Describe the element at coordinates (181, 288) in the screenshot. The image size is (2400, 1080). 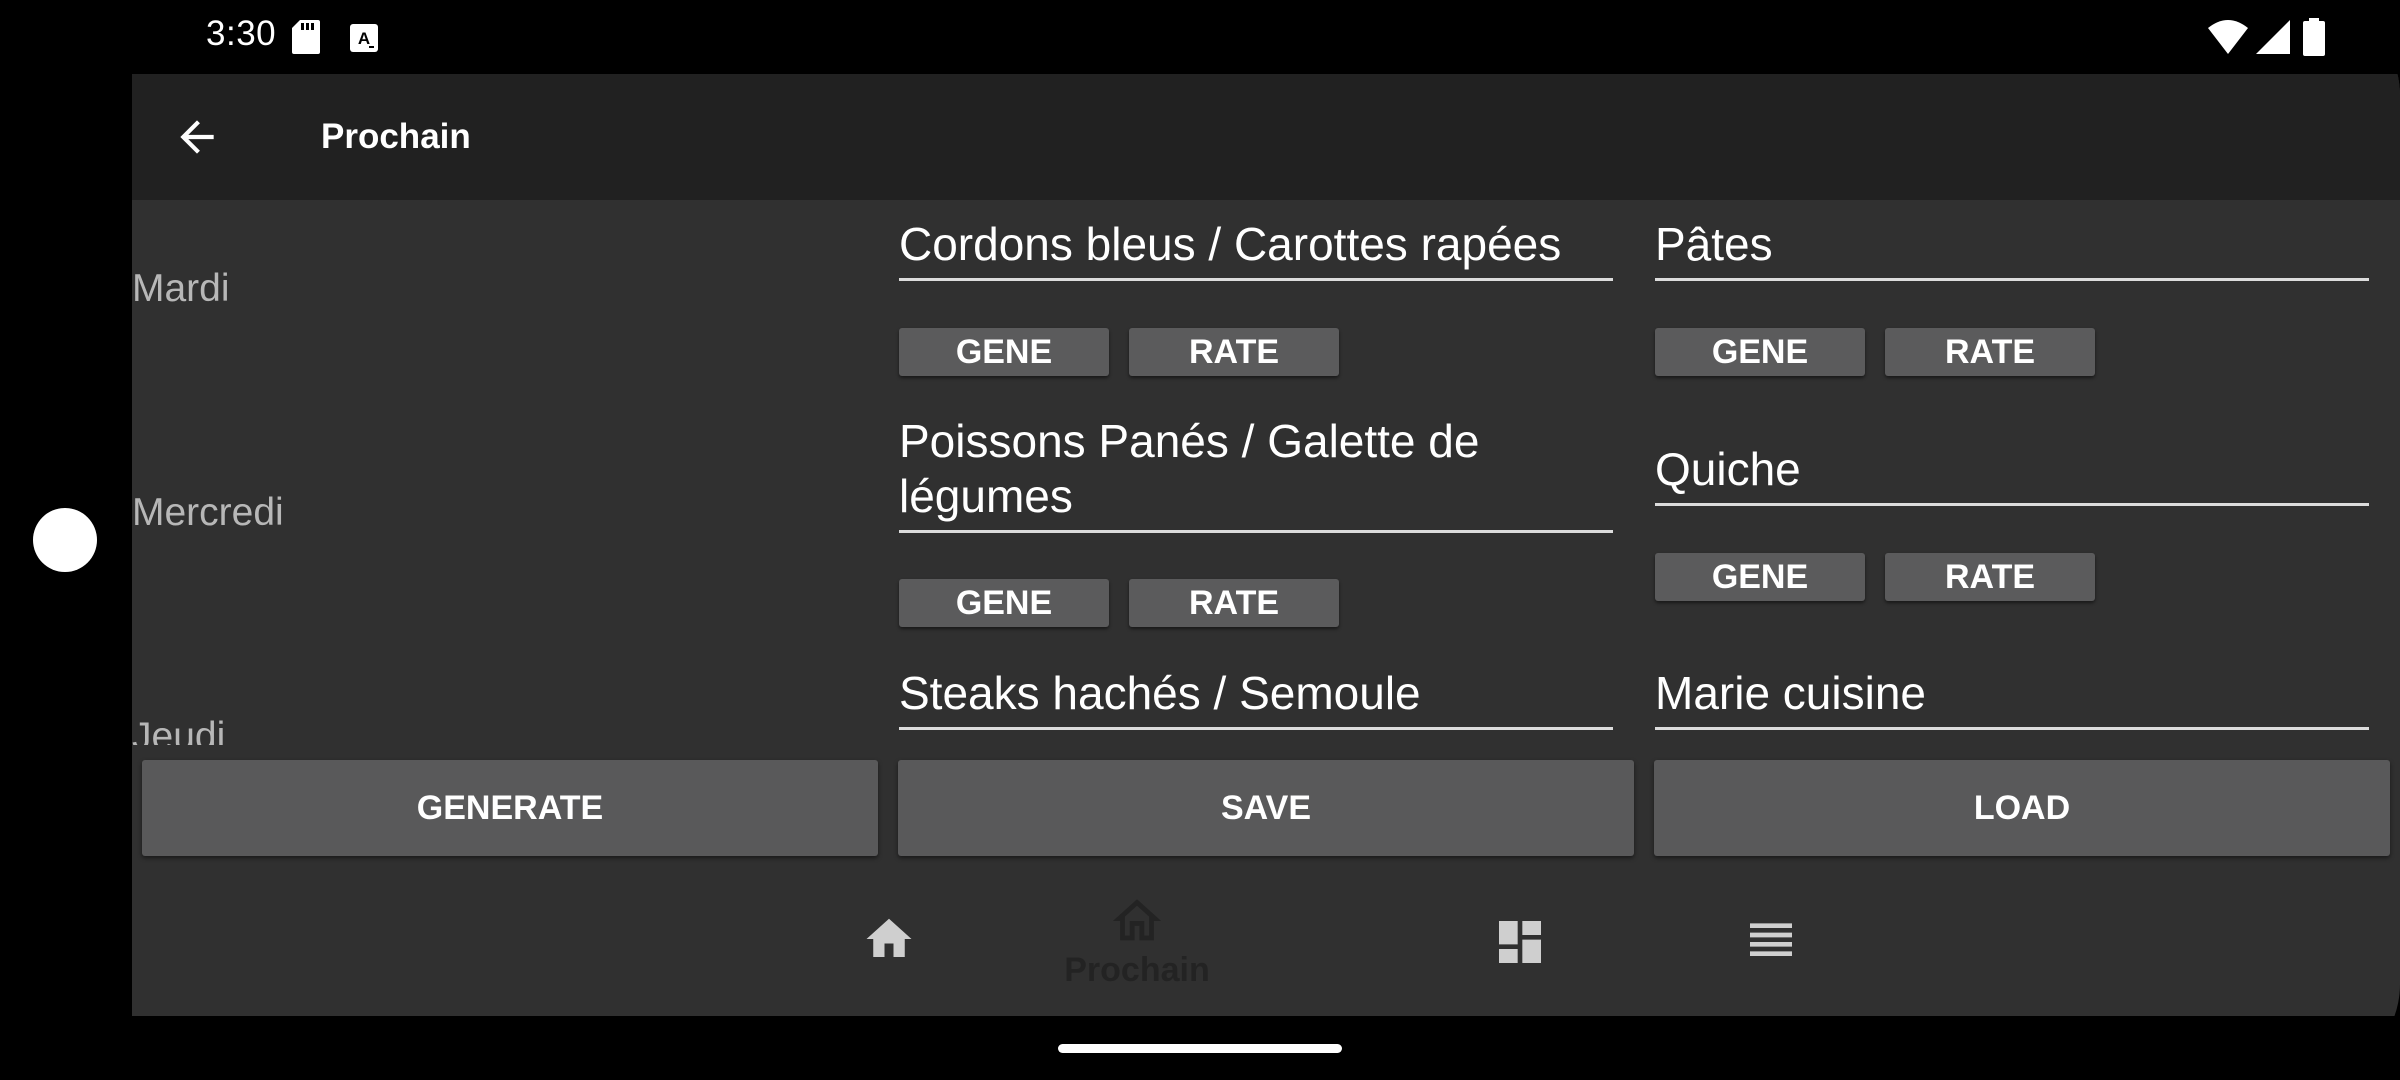
I see `day-label-mardi: Mardi` at that location.